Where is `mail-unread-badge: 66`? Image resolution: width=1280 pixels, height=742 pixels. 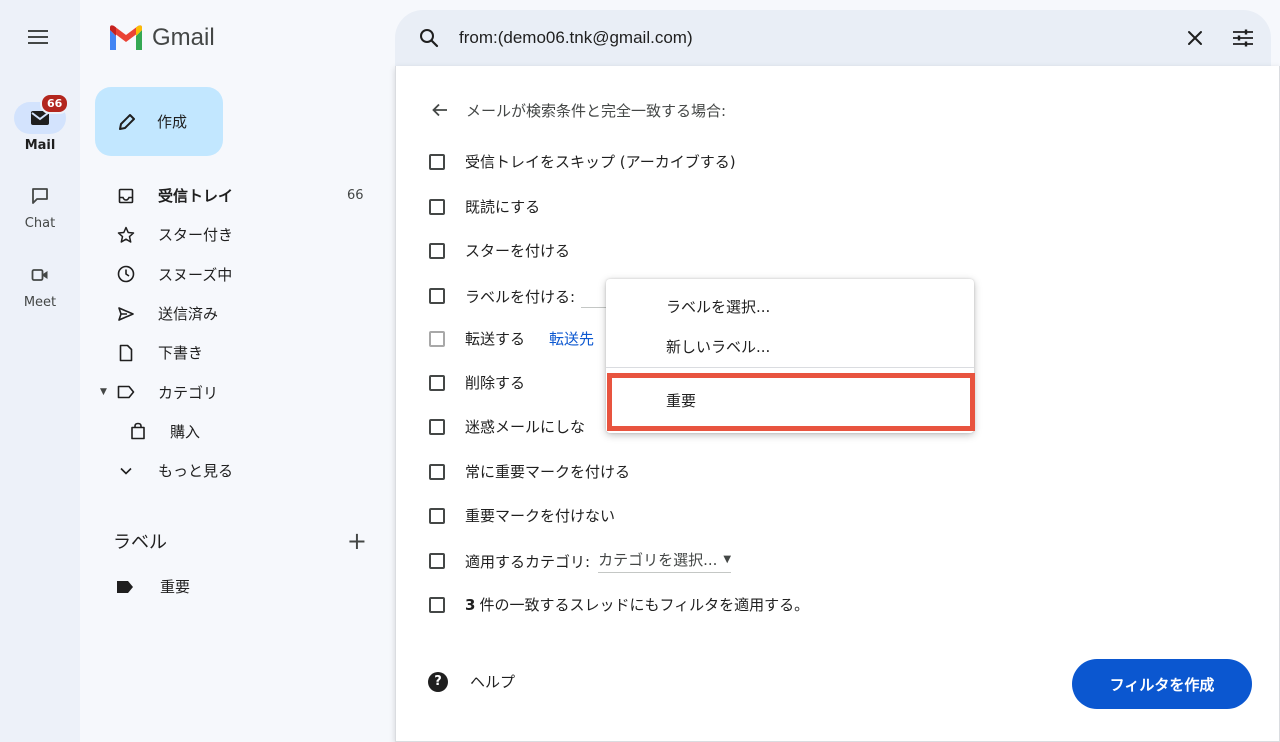 mail-unread-badge: 66 is located at coordinates (55, 103).